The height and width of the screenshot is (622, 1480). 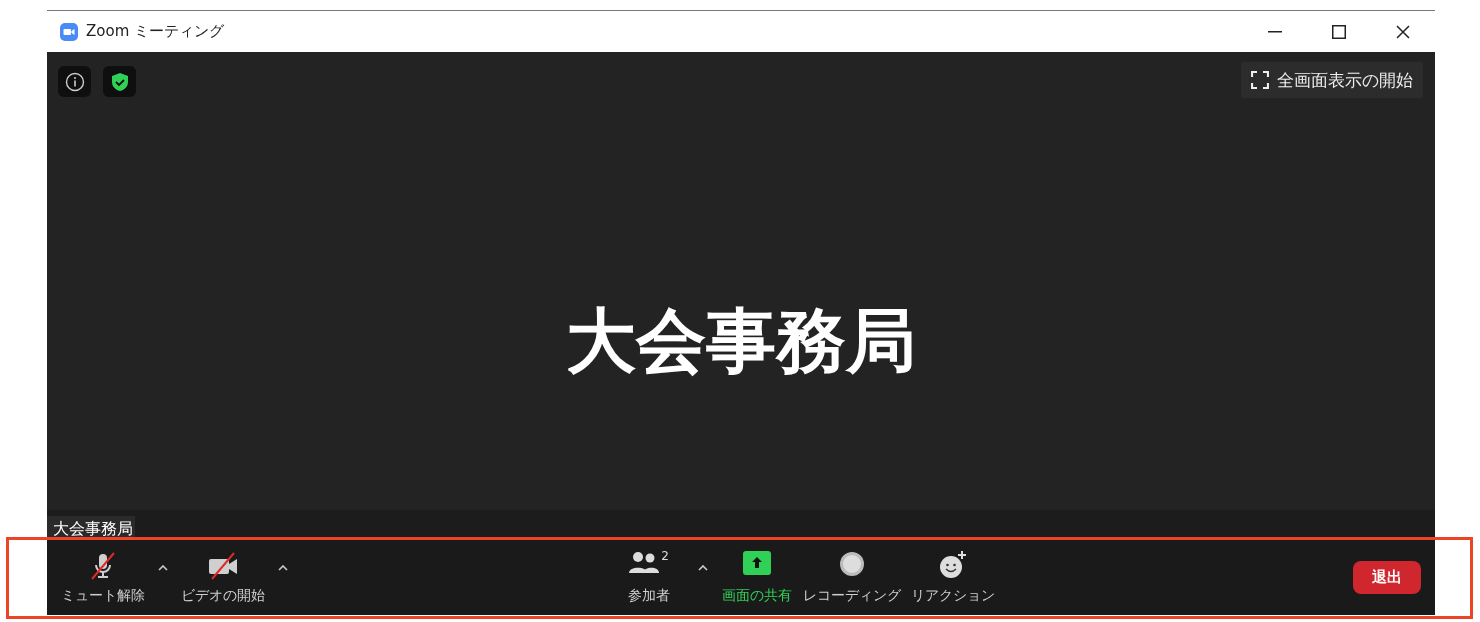 I want to click on name-tag: 大会事務局, so click(x=91, y=528).